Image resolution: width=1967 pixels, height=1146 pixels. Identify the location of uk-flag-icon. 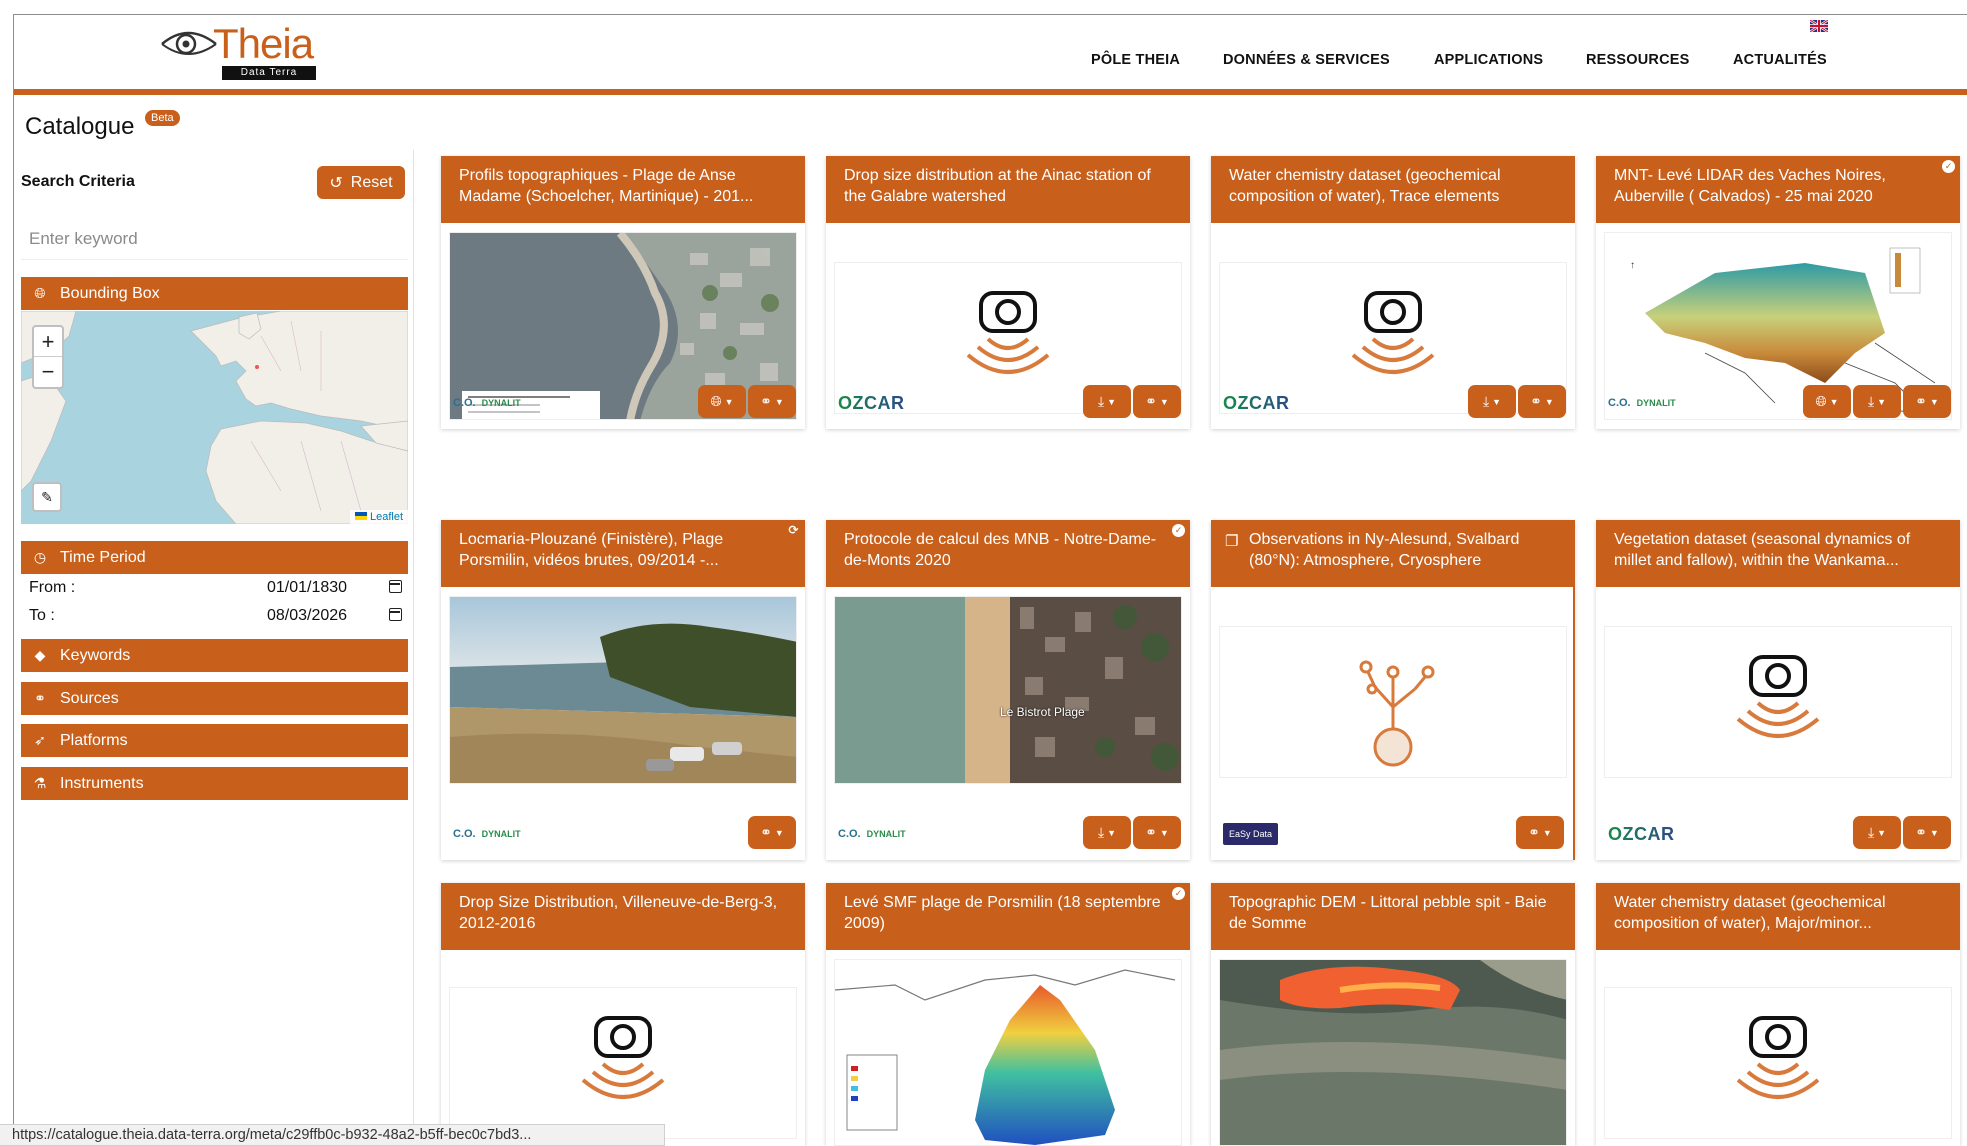
(1819, 26).